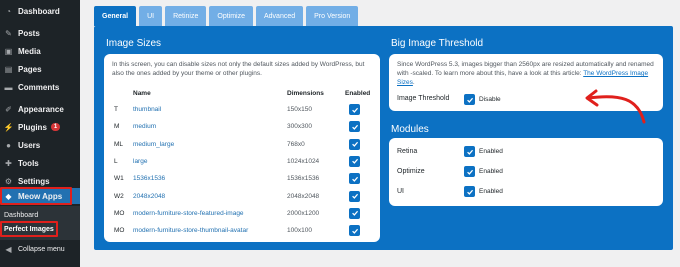 The height and width of the screenshot is (267, 680). What do you see at coordinates (40, 33) in the screenshot?
I see `sidebar-item-posts: ✎ Posts` at bounding box center [40, 33].